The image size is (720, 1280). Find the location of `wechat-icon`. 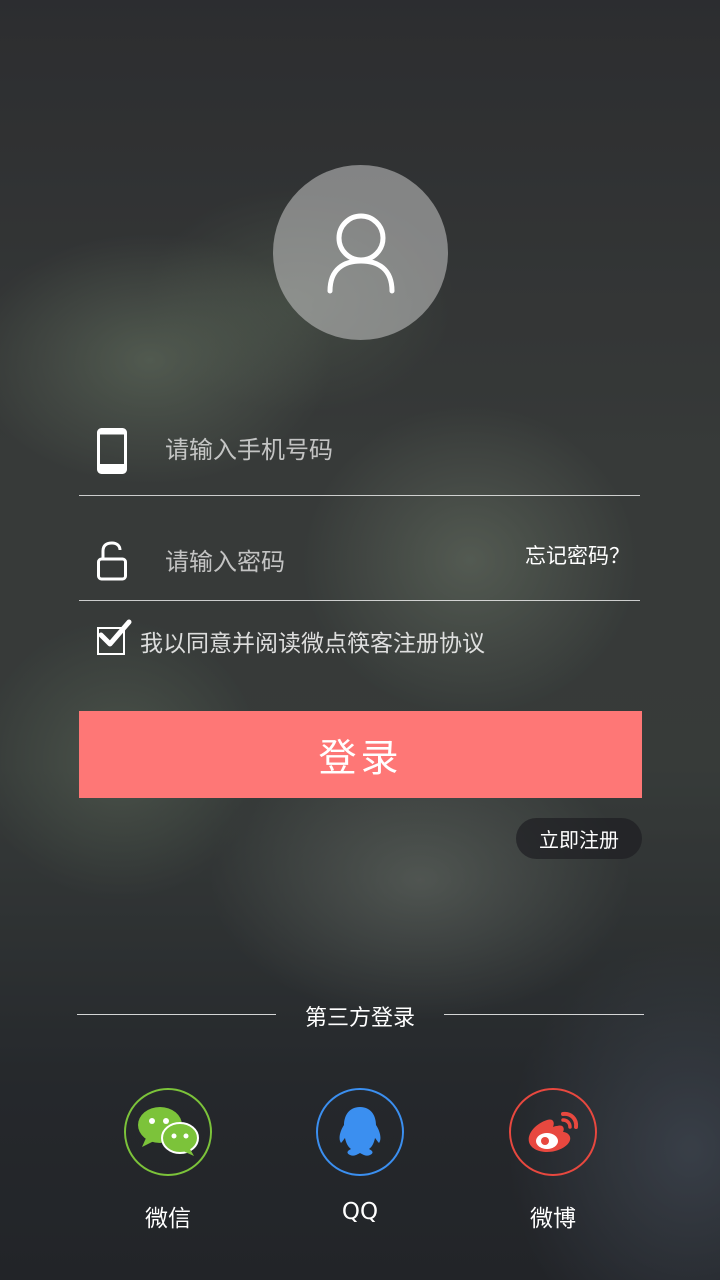

wechat-icon is located at coordinates (168, 1131).